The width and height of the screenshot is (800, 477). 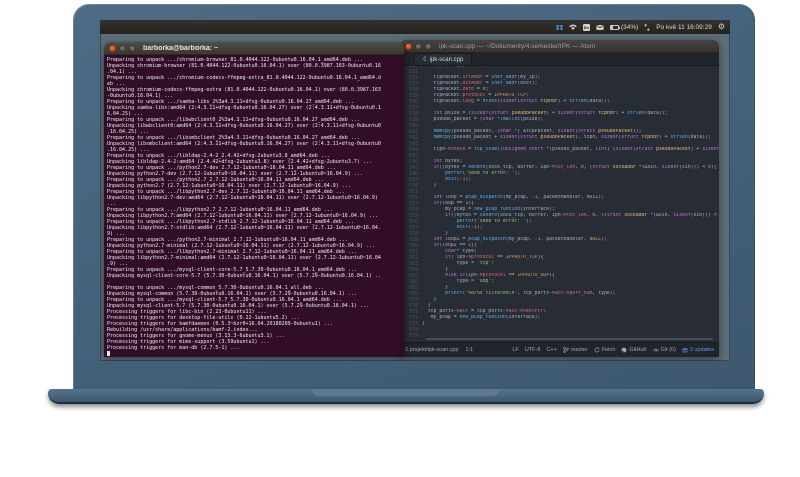 I want to click on wifi-icon, so click(x=573, y=27).